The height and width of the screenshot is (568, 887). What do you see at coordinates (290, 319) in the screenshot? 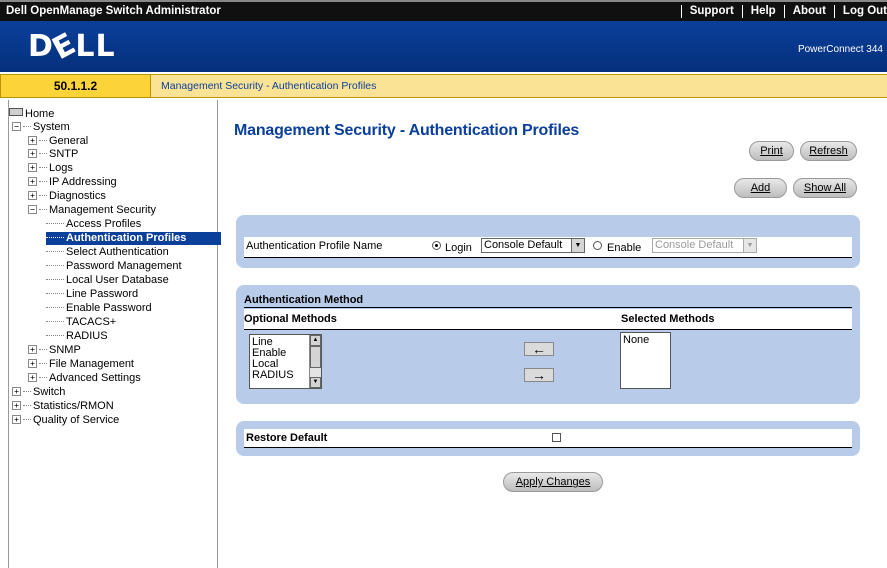
I see `optional-methods-header: Optional Methods` at bounding box center [290, 319].